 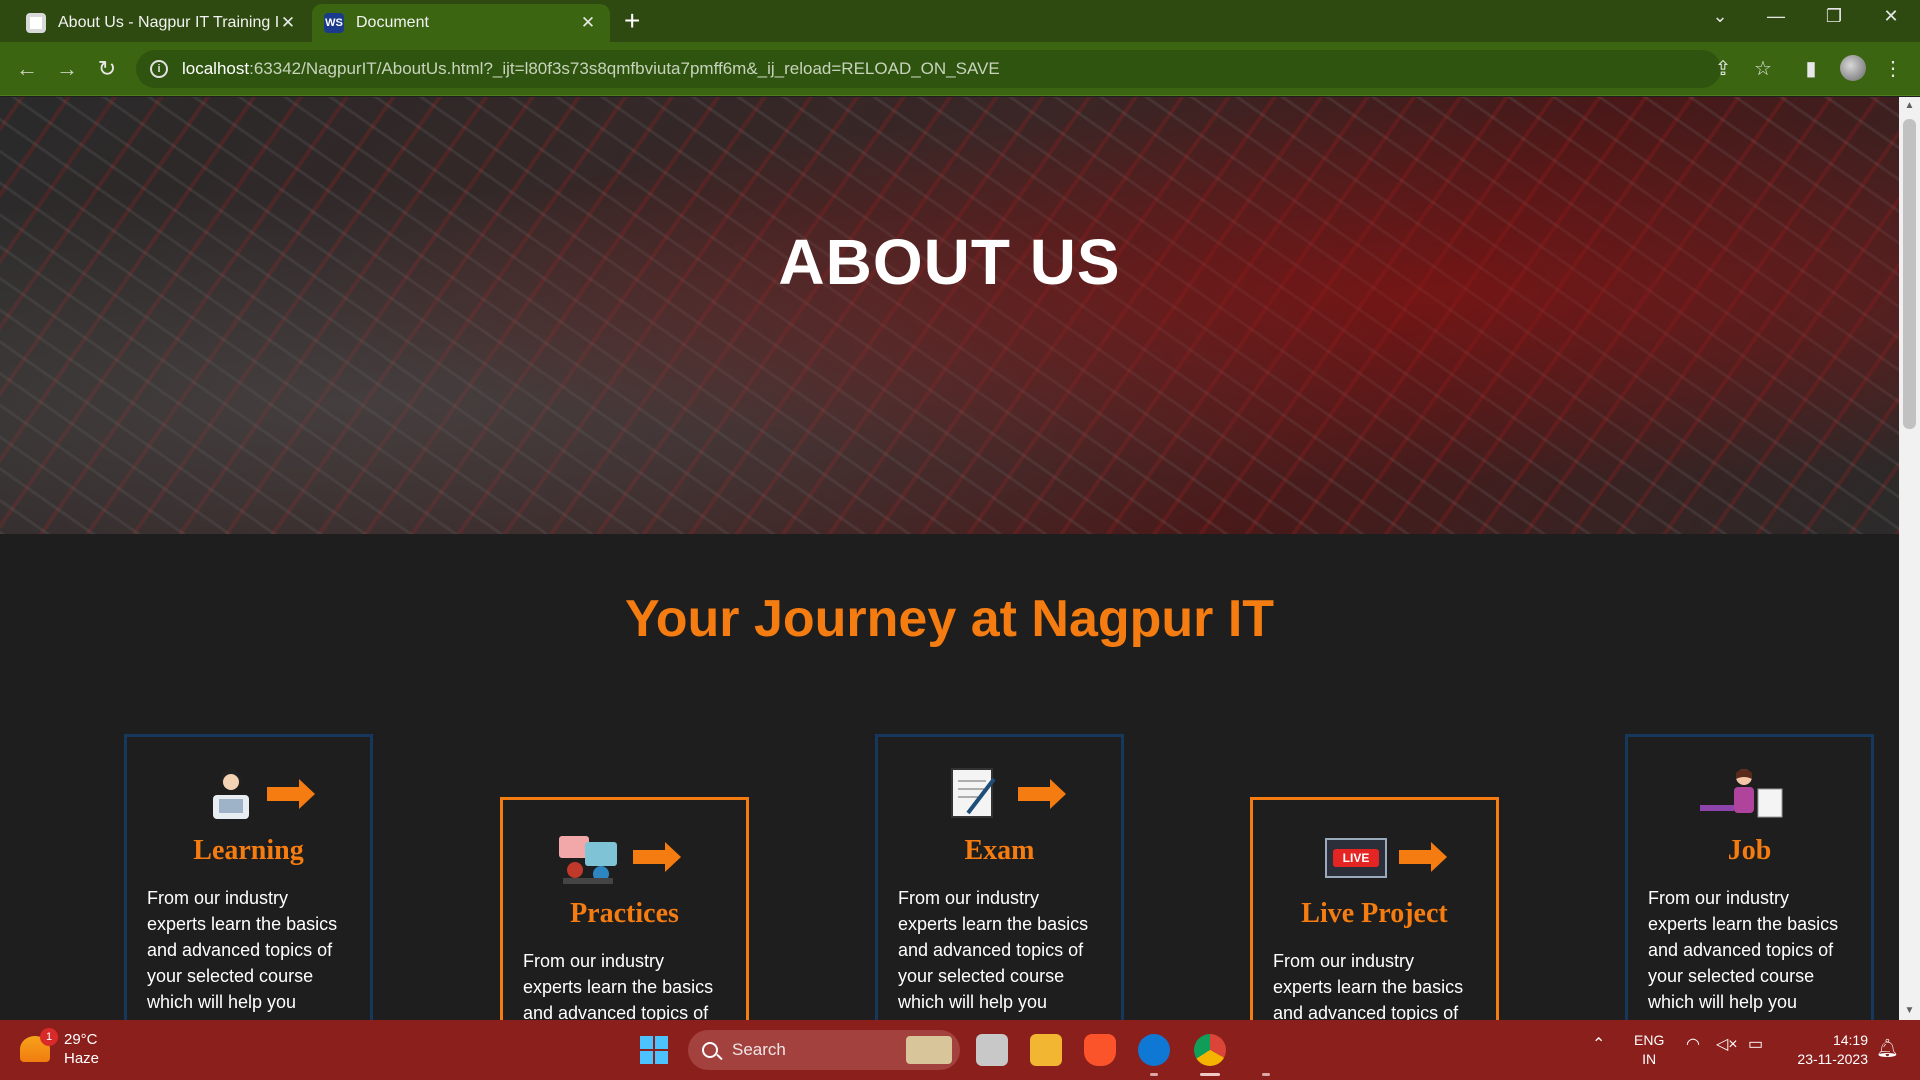 What do you see at coordinates (824, 1050) in the screenshot?
I see `taskbar-search: Search` at bounding box center [824, 1050].